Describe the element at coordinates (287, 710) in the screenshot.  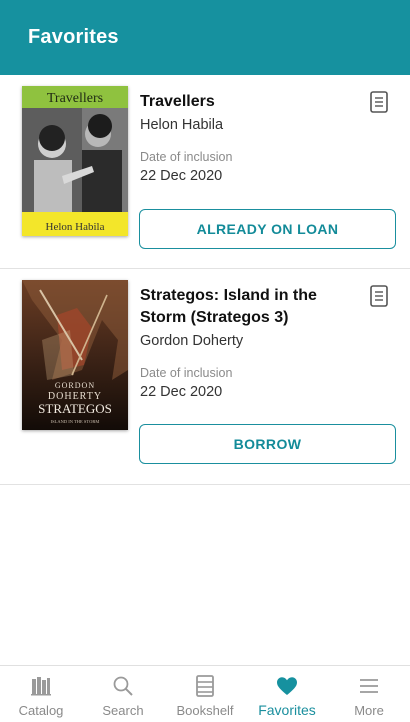
I see `nav-label-favorites: Favorites` at that location.